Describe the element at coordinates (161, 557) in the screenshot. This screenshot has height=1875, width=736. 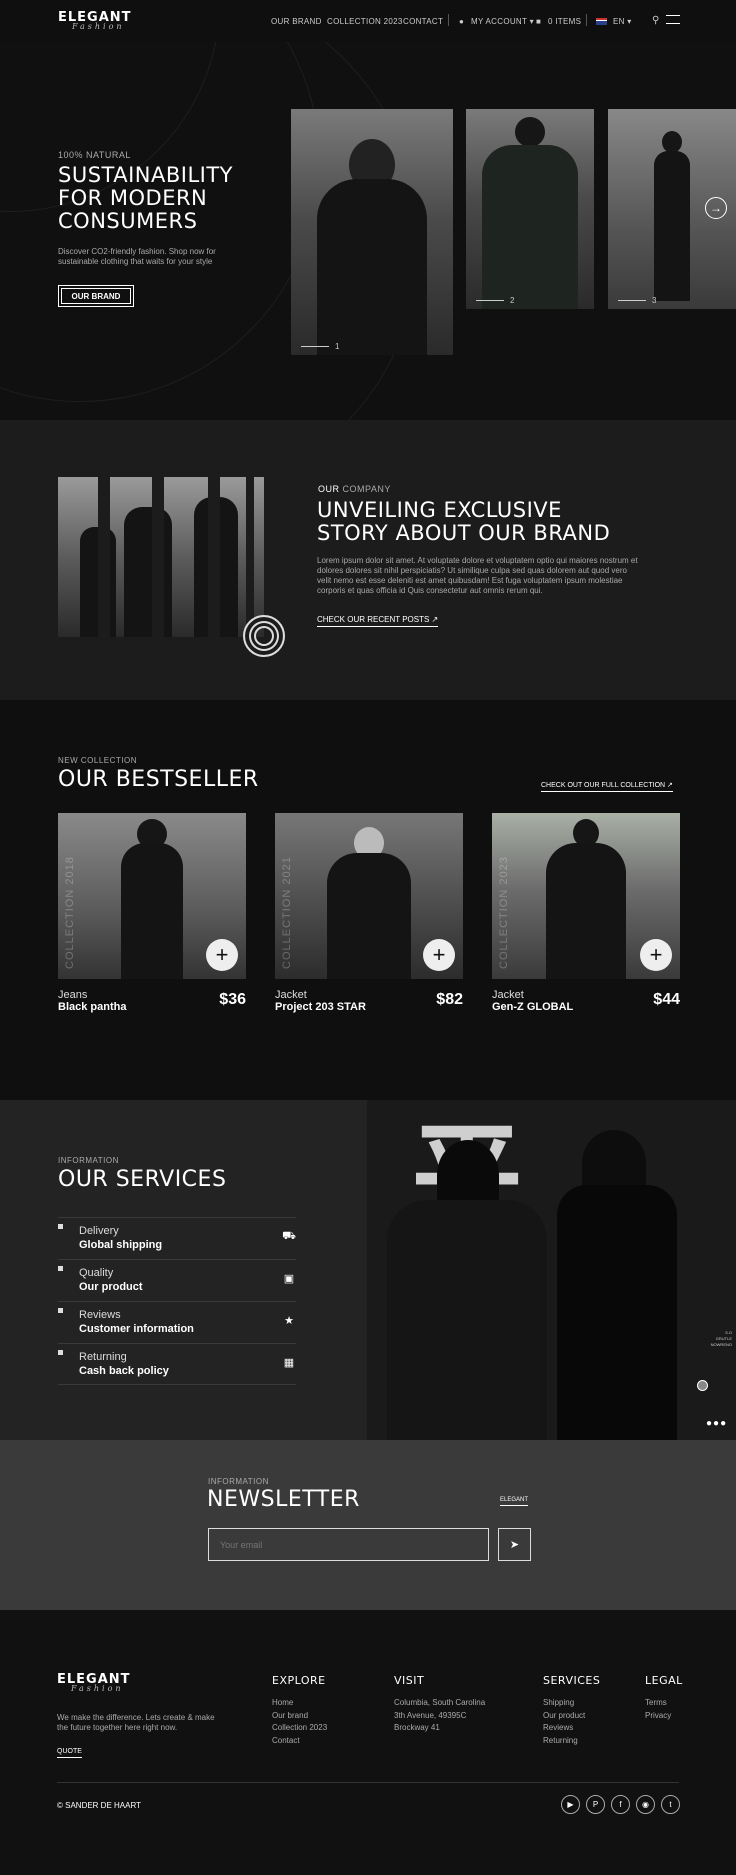
I see `about-image` at that location.